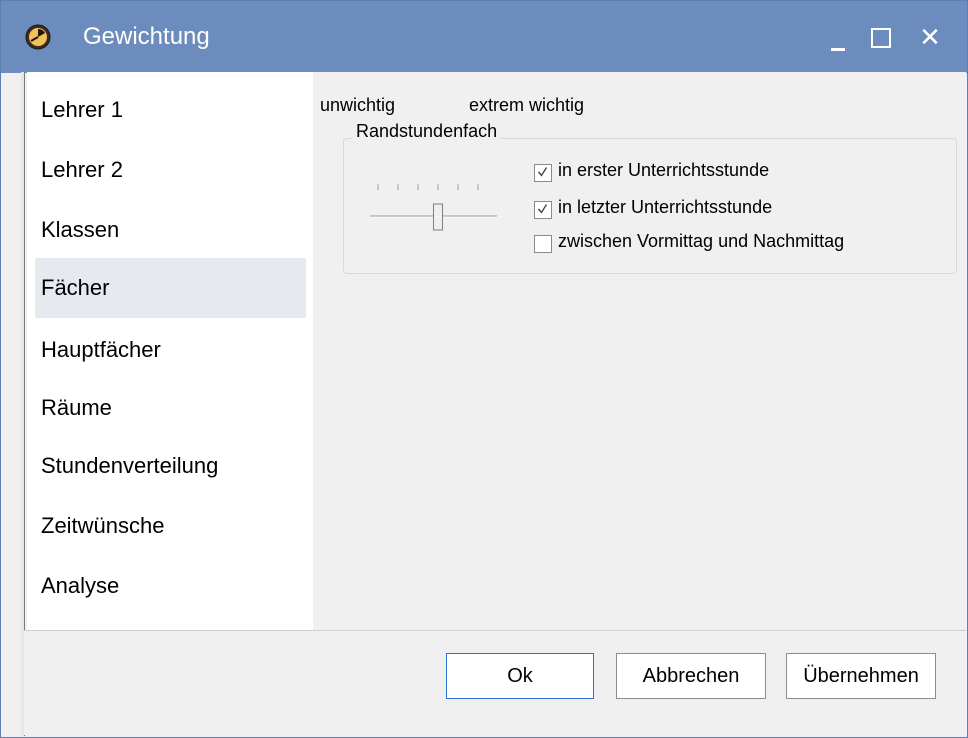 Image resolution: width=968 pixels, height=738 pixels. Describe the element at coordinates (170, 526) in the screenshot. I see `sidebar-item-zeitwuensche: Zeitwünsche` at that location.